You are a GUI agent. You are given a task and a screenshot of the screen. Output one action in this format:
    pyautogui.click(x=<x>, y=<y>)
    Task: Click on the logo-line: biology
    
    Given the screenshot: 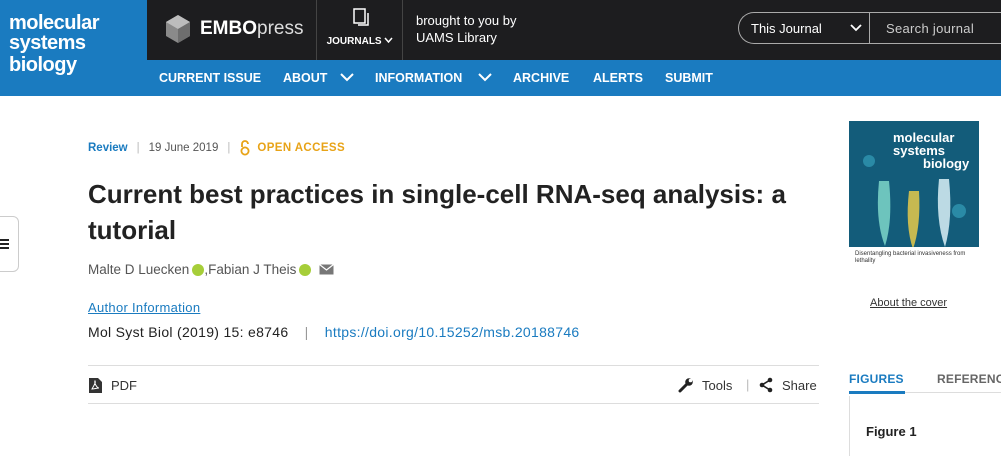 What is the action you would take?
    pyautogui.click(x=43, y=65)
    